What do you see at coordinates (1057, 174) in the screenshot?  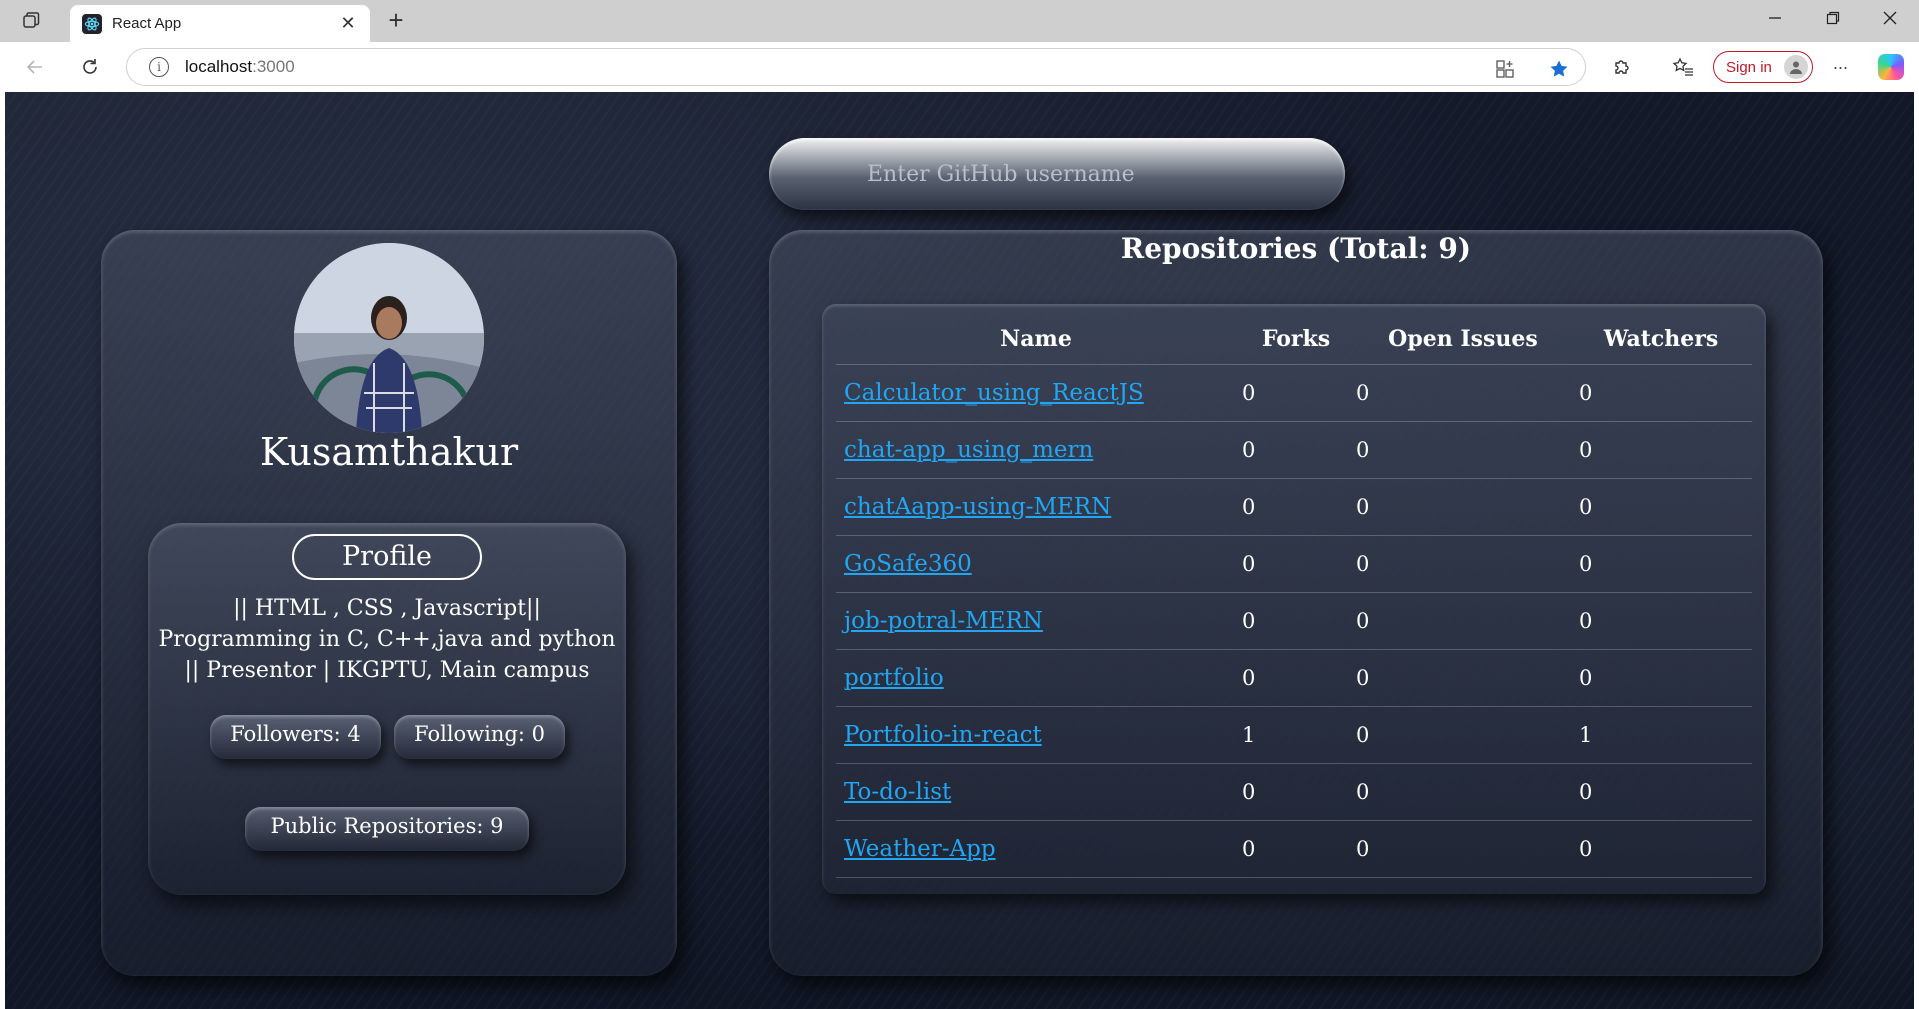 I see `github-username-input` at bounding box center [1057, 174].